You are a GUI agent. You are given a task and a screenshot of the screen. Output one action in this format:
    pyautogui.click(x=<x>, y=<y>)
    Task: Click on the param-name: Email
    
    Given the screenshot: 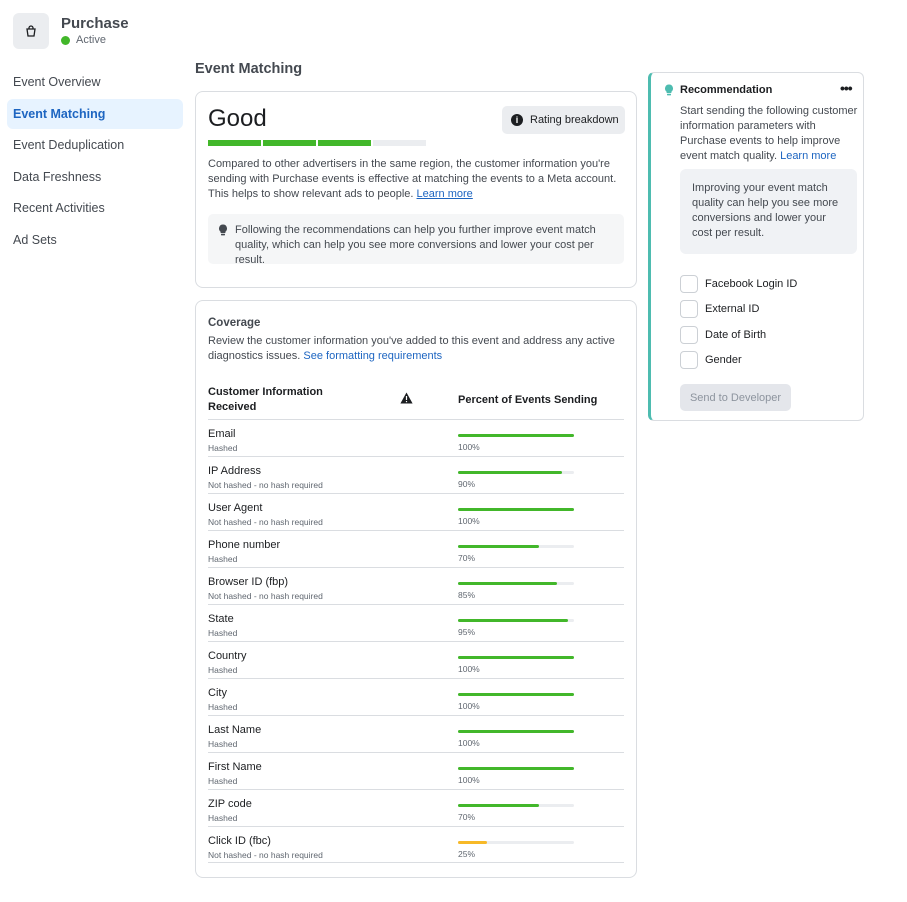 What is the action you would take?
    pyautogui.click(x=222, y=434)
    